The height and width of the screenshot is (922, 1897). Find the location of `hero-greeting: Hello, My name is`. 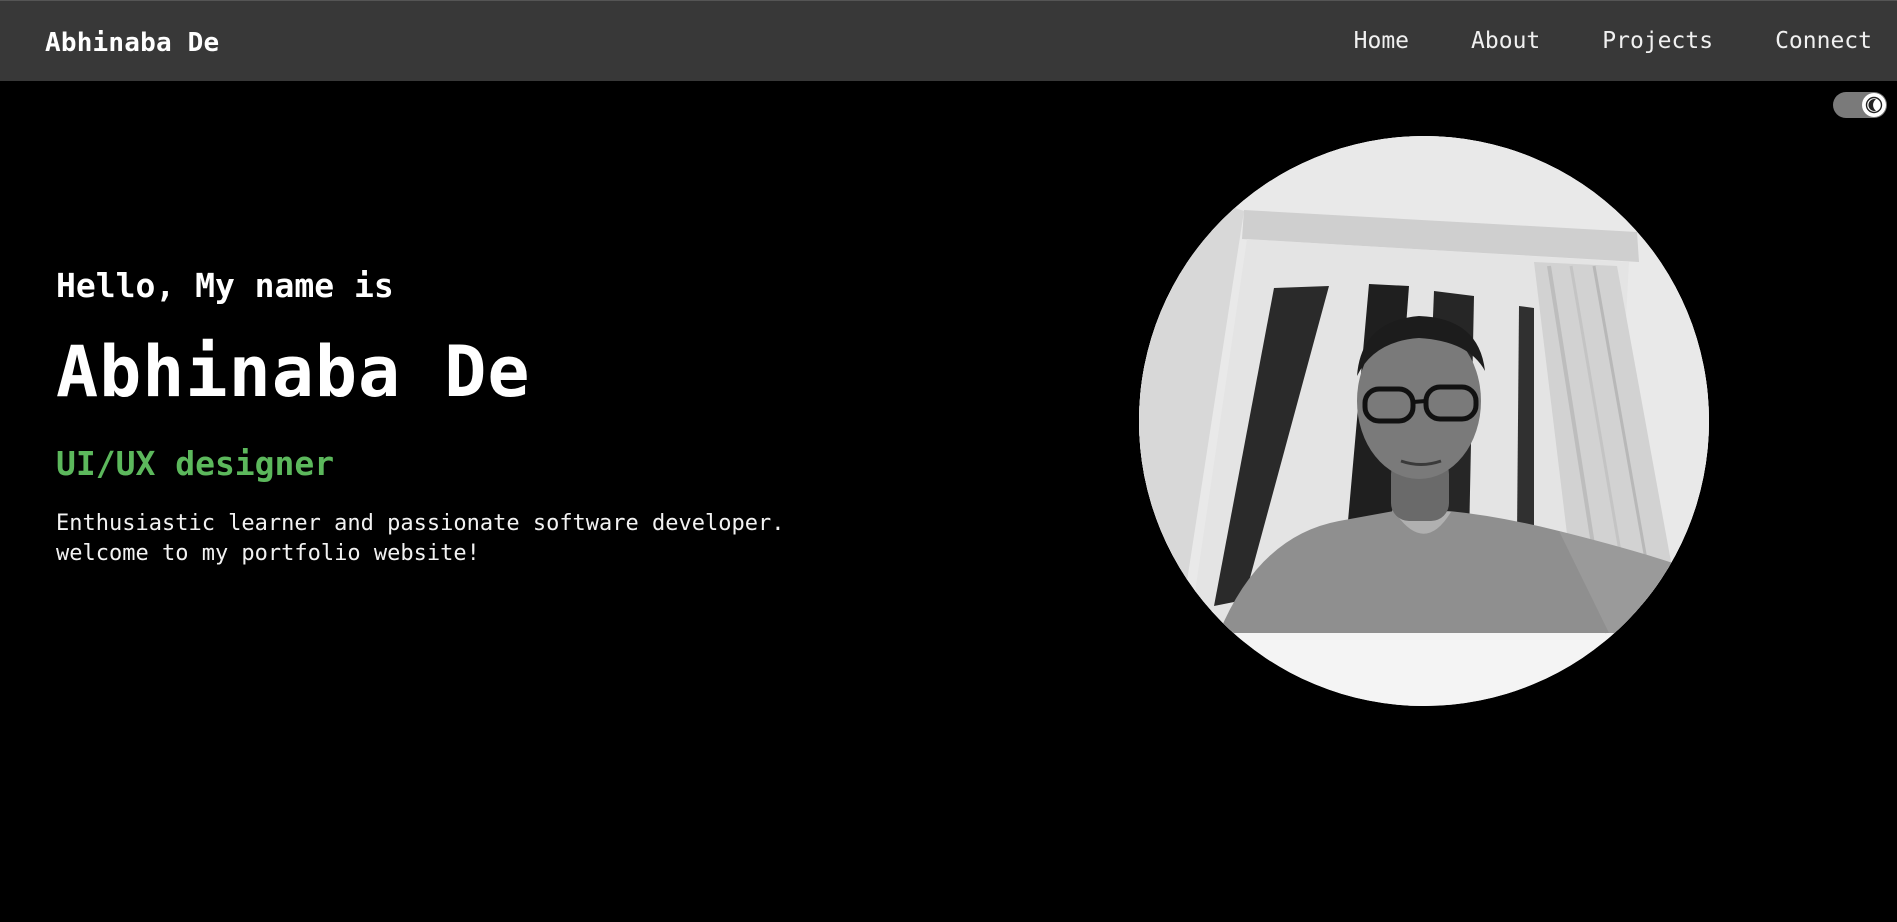

hero-greeting: Hello, My name is is located at coordinates (225, 285).